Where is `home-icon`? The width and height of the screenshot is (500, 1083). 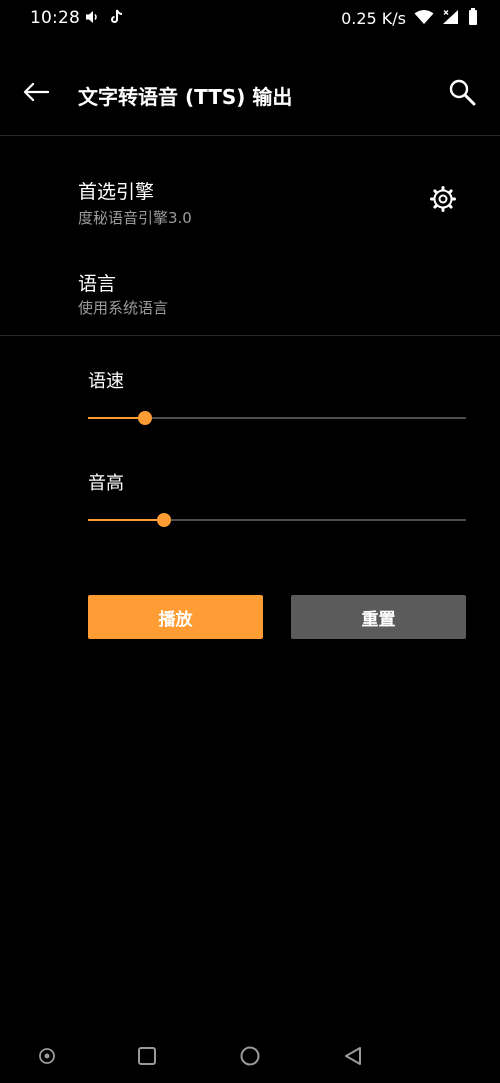
home-icon is located at coordinates (250, 1056).